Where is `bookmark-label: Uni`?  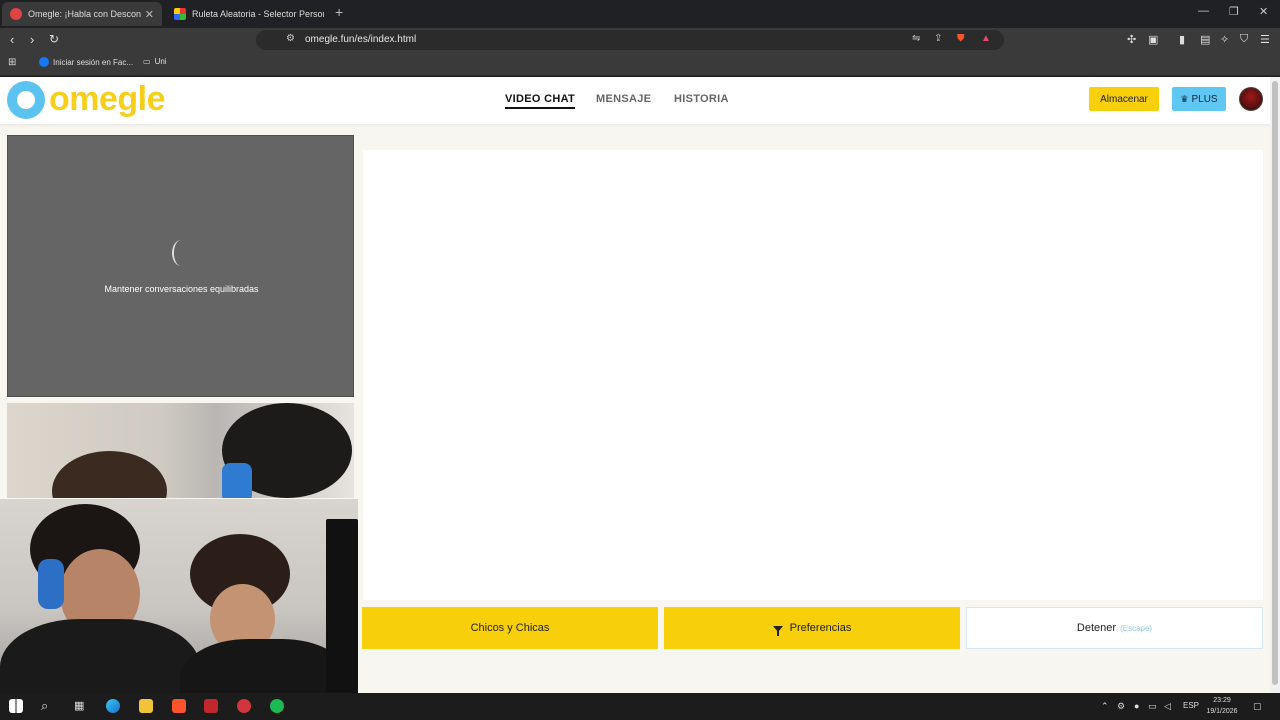 bookmark-label: Uni is located at coordinates (160, 61).